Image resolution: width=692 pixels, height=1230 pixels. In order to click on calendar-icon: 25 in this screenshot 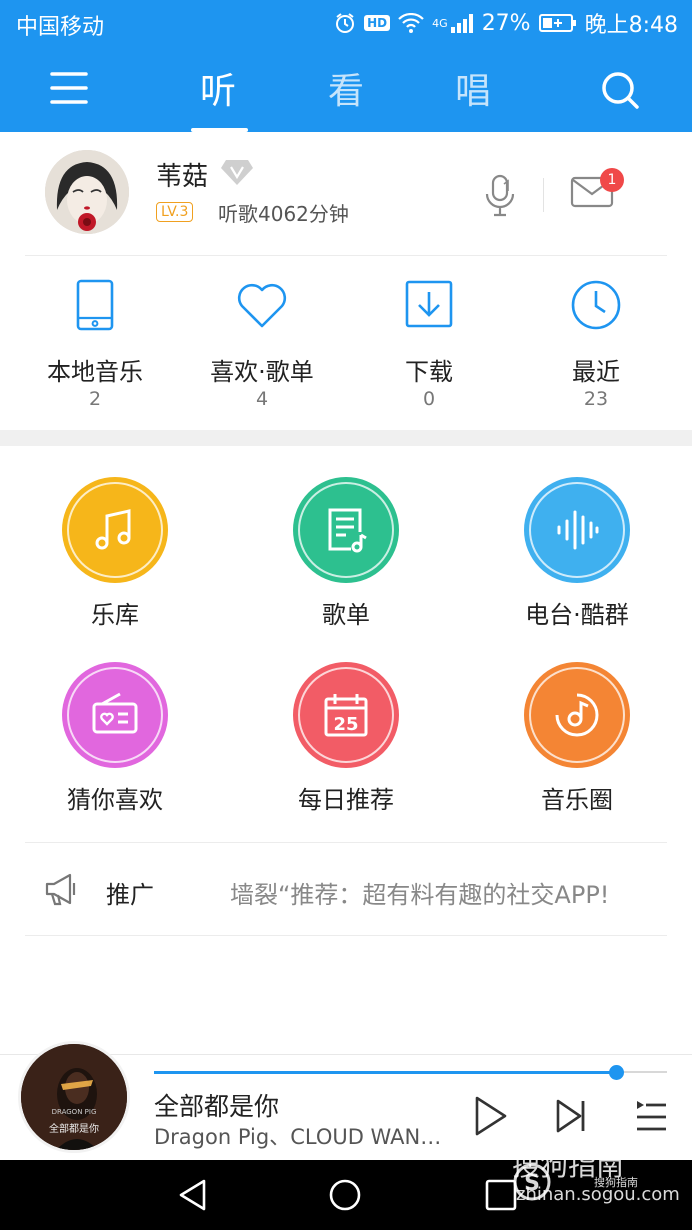, I will do `click(346, 715)`.